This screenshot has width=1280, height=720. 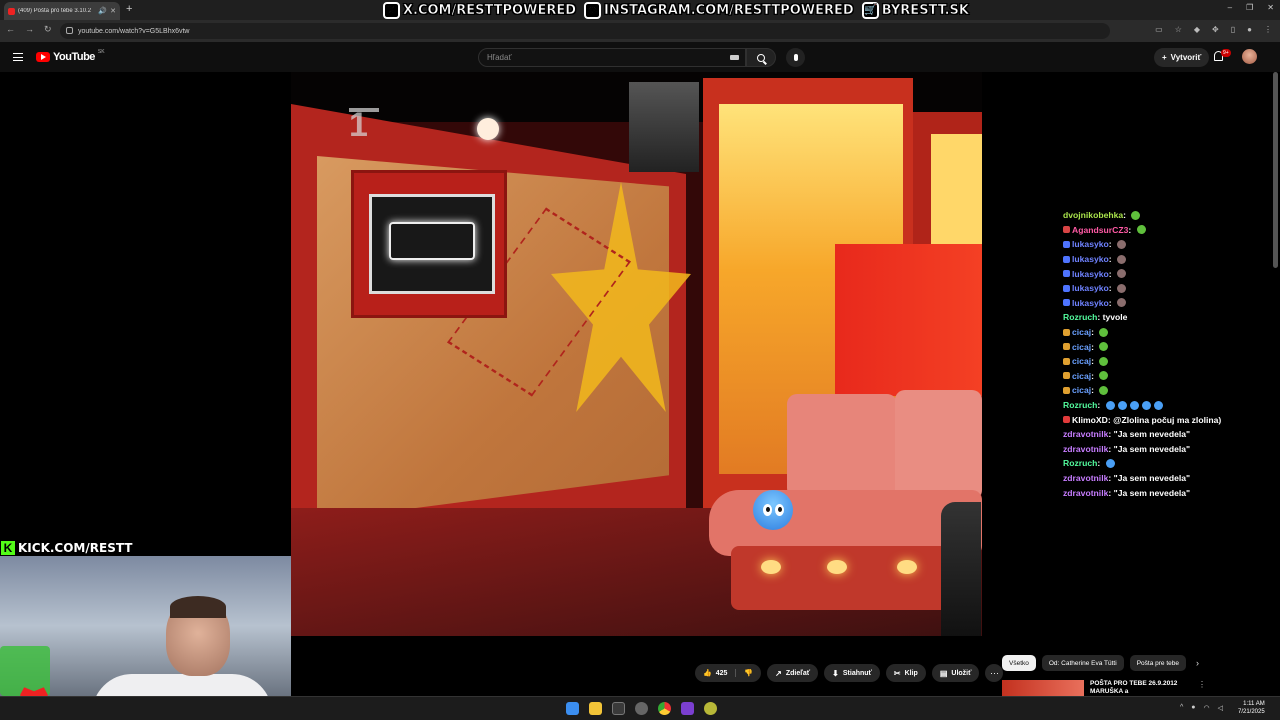 I want to click on cast-icon: ▭, so click(x=1159, y=29).